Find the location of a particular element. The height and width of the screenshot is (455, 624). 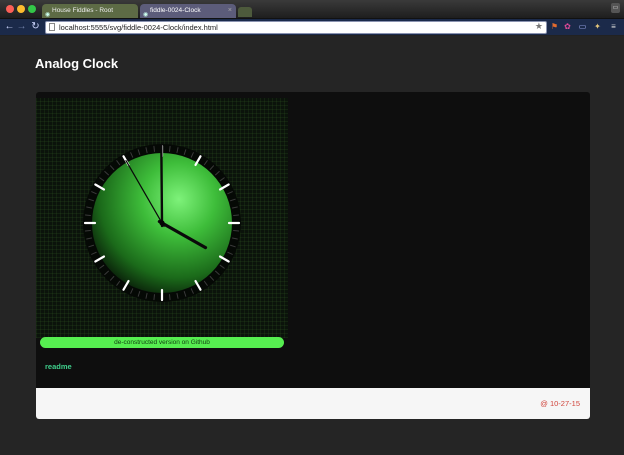

card-footer: @ 10-27-15 is located at coordinates (313, 403).